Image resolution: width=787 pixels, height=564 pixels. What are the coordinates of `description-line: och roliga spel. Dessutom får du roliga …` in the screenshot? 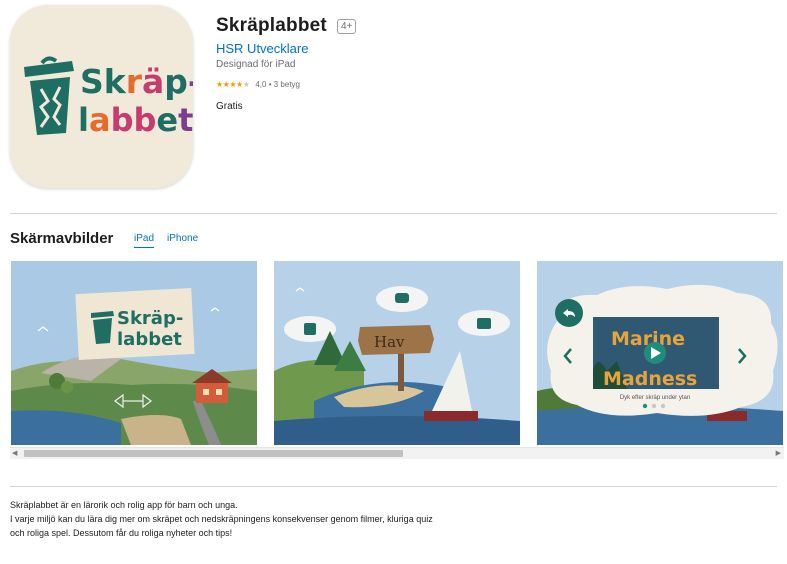 It's located at (121, 533).